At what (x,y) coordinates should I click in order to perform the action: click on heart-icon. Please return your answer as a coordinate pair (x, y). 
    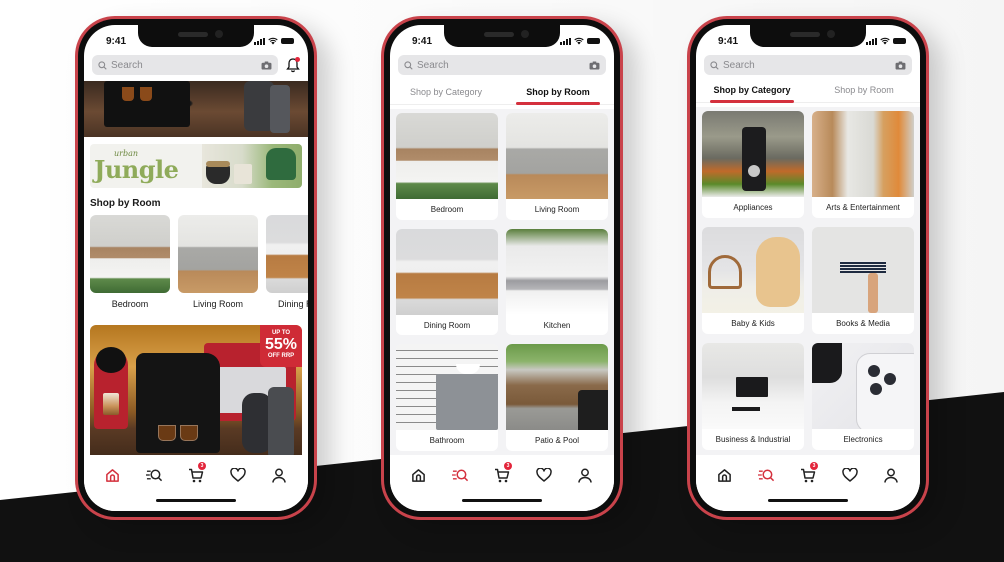
    Looking at the image, I should click on (849, 475).